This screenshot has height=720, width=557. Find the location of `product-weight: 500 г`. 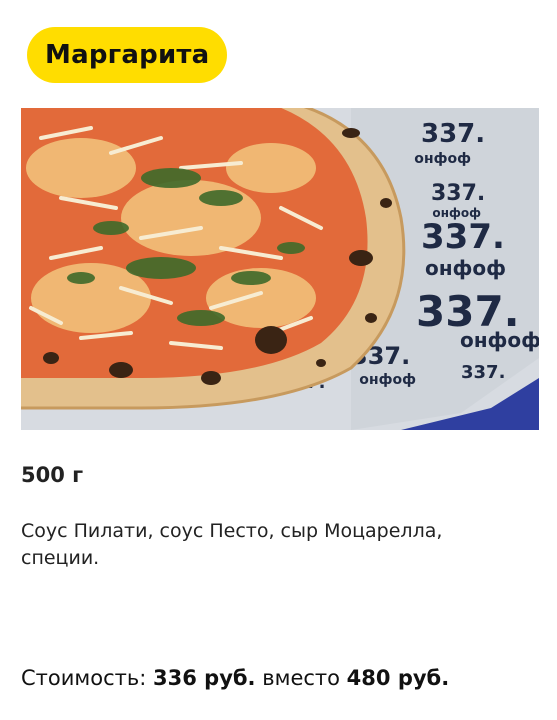

product-weight: 500 г is located at coordinates (52, 475).